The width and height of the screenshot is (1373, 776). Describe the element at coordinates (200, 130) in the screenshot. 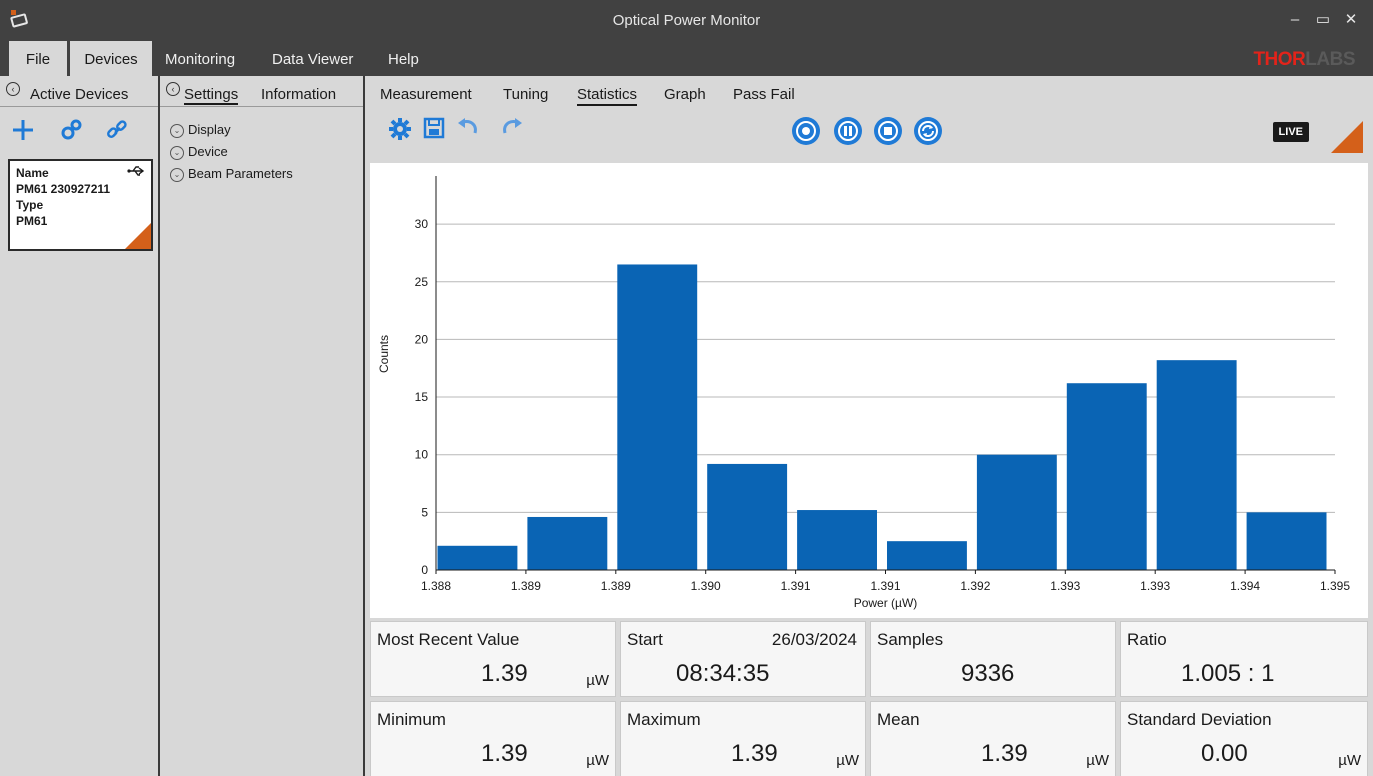

I see `tree-item-display: ⌄ Display` at that location.